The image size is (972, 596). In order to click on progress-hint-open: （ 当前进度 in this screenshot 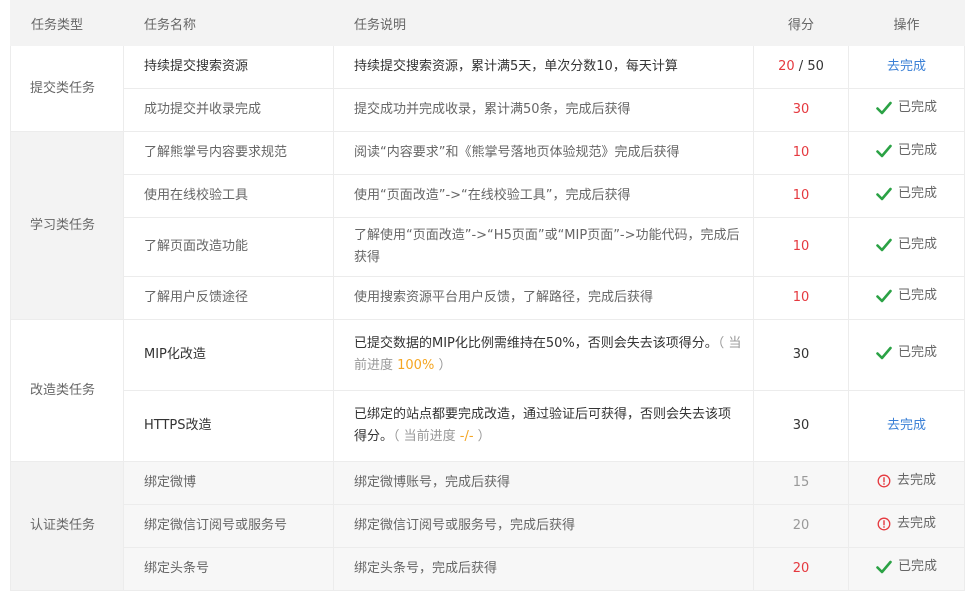, I will do `click(426, 436)`.